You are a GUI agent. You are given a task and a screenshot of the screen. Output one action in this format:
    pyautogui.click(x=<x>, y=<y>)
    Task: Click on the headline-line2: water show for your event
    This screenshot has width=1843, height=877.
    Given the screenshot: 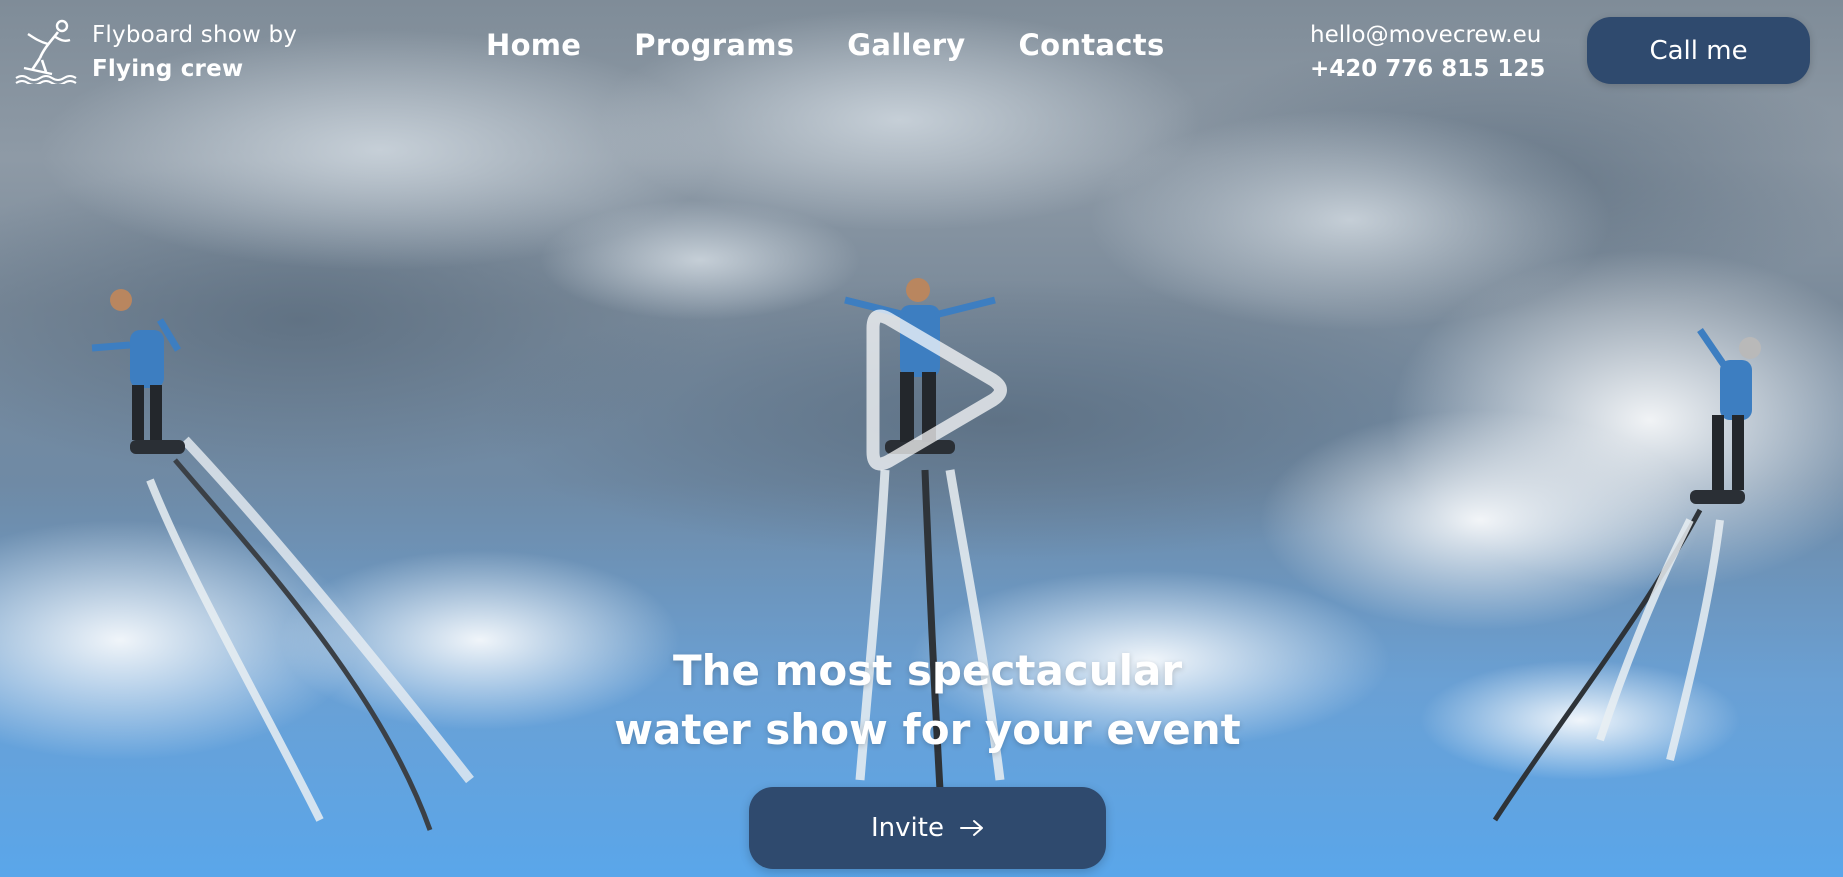 What is the action you would take?
    pyautogui.click(x=927, y=729)
    